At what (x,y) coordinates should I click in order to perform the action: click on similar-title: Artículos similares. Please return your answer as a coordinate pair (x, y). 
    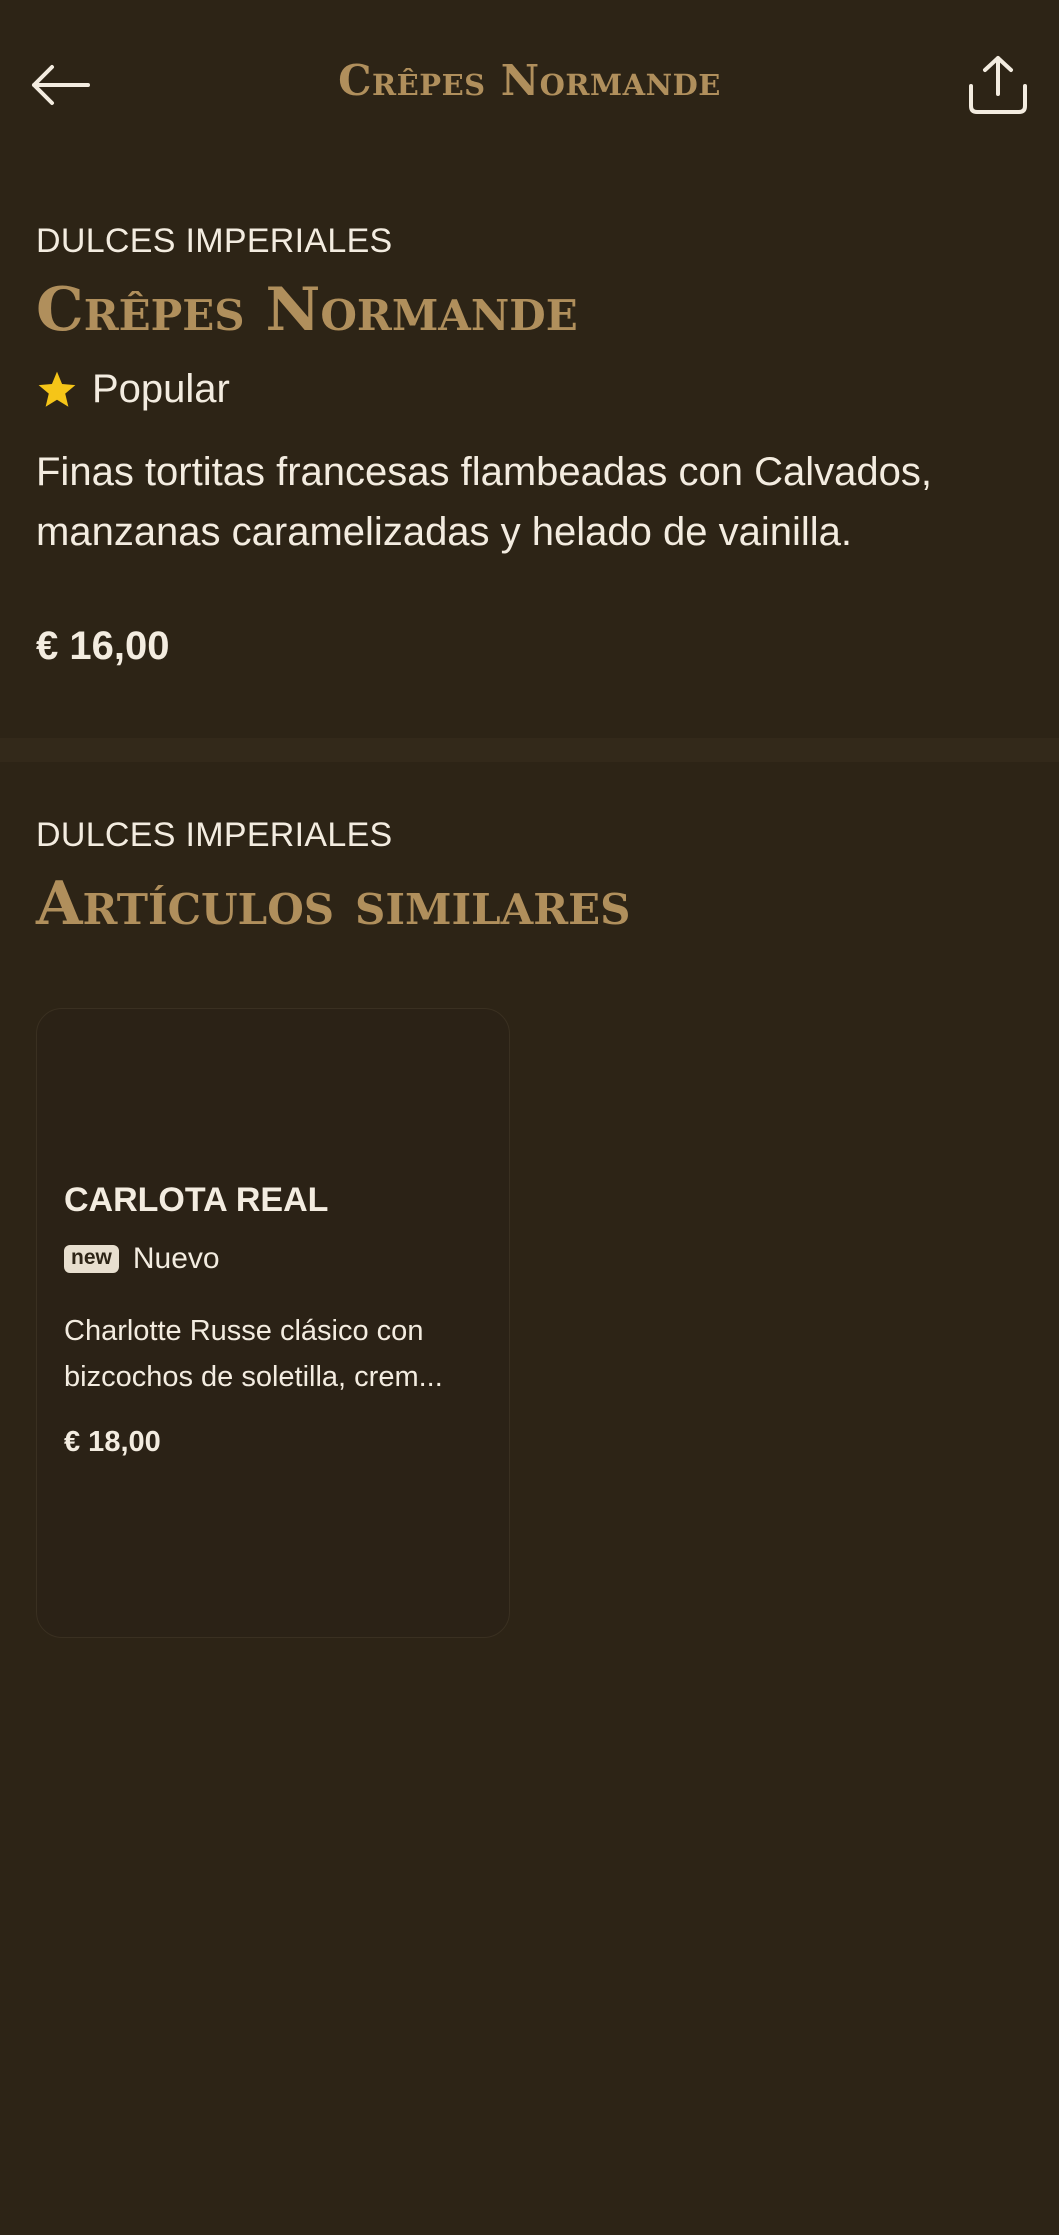
    Looking at the image, I should click on (333, 904).